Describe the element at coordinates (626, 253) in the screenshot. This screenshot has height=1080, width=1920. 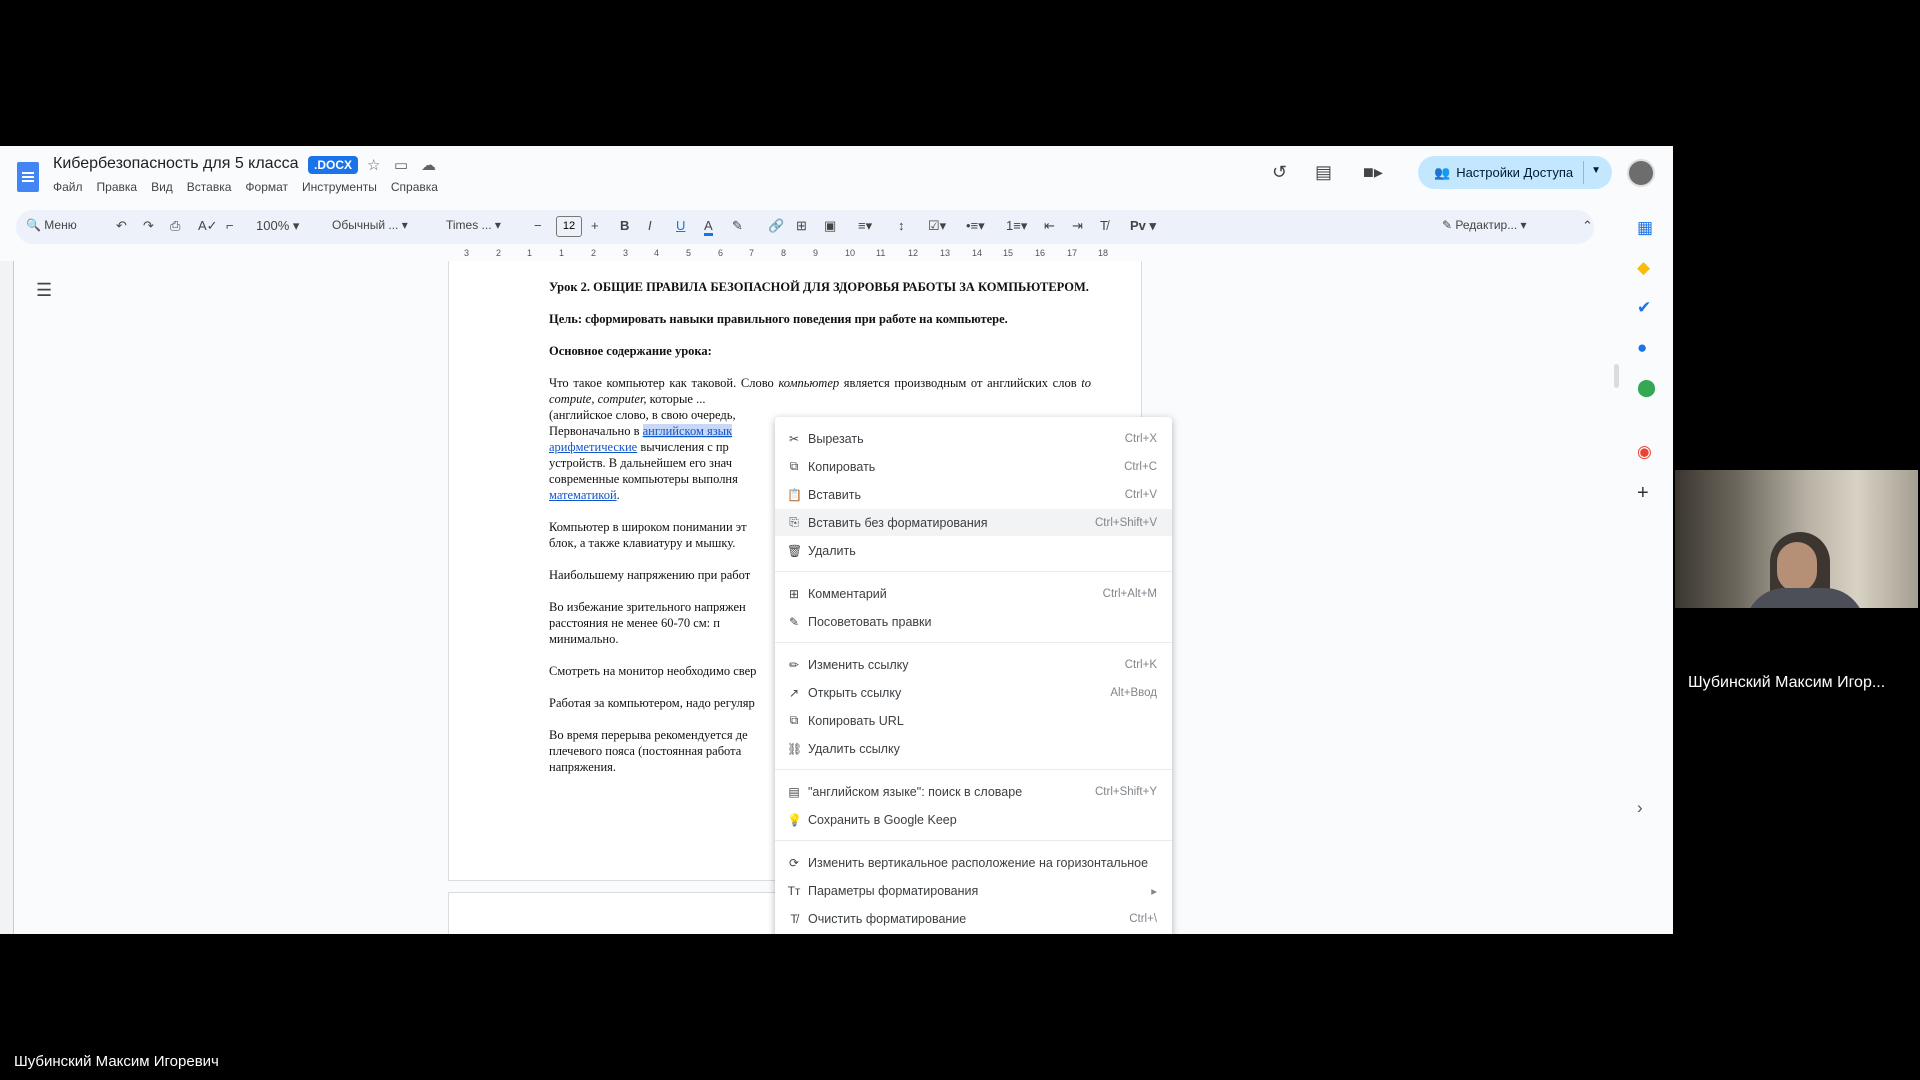
I see `ruler-number: 3` at that location.